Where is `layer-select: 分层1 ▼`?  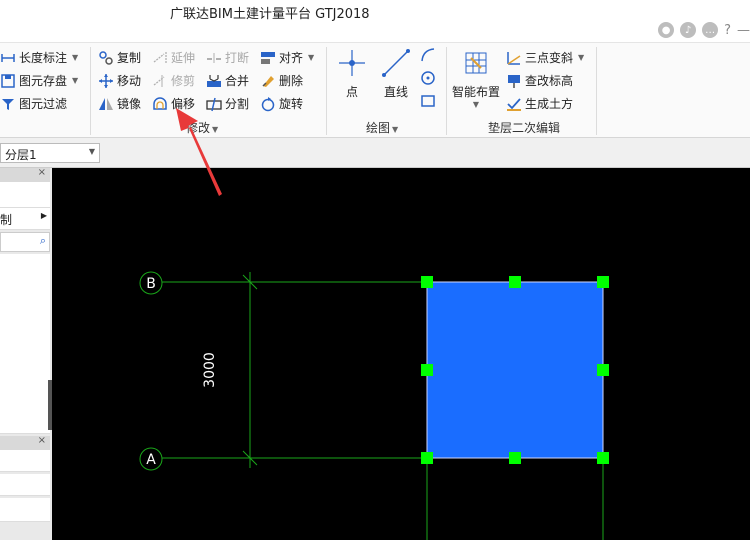 layer-select: 分层1 ▼ is located at coordinates (50, 153).